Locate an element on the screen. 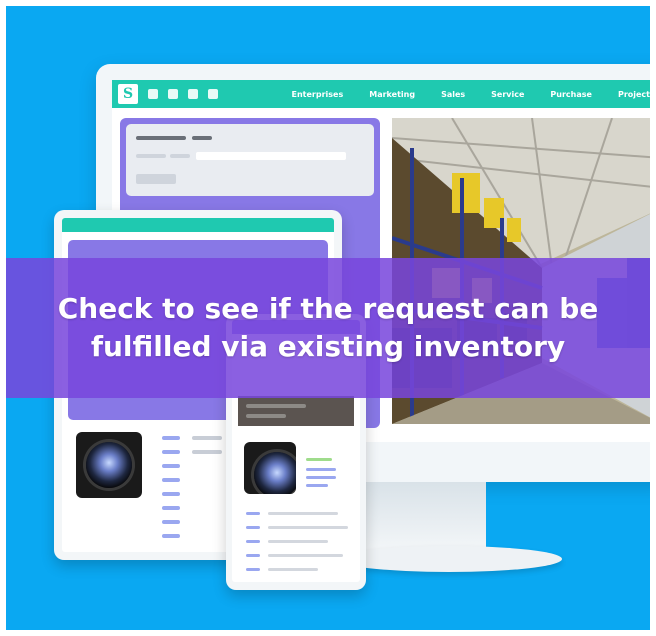 The image size is (656, 636). monitor-stand-base is located at coordinates (449, 559).